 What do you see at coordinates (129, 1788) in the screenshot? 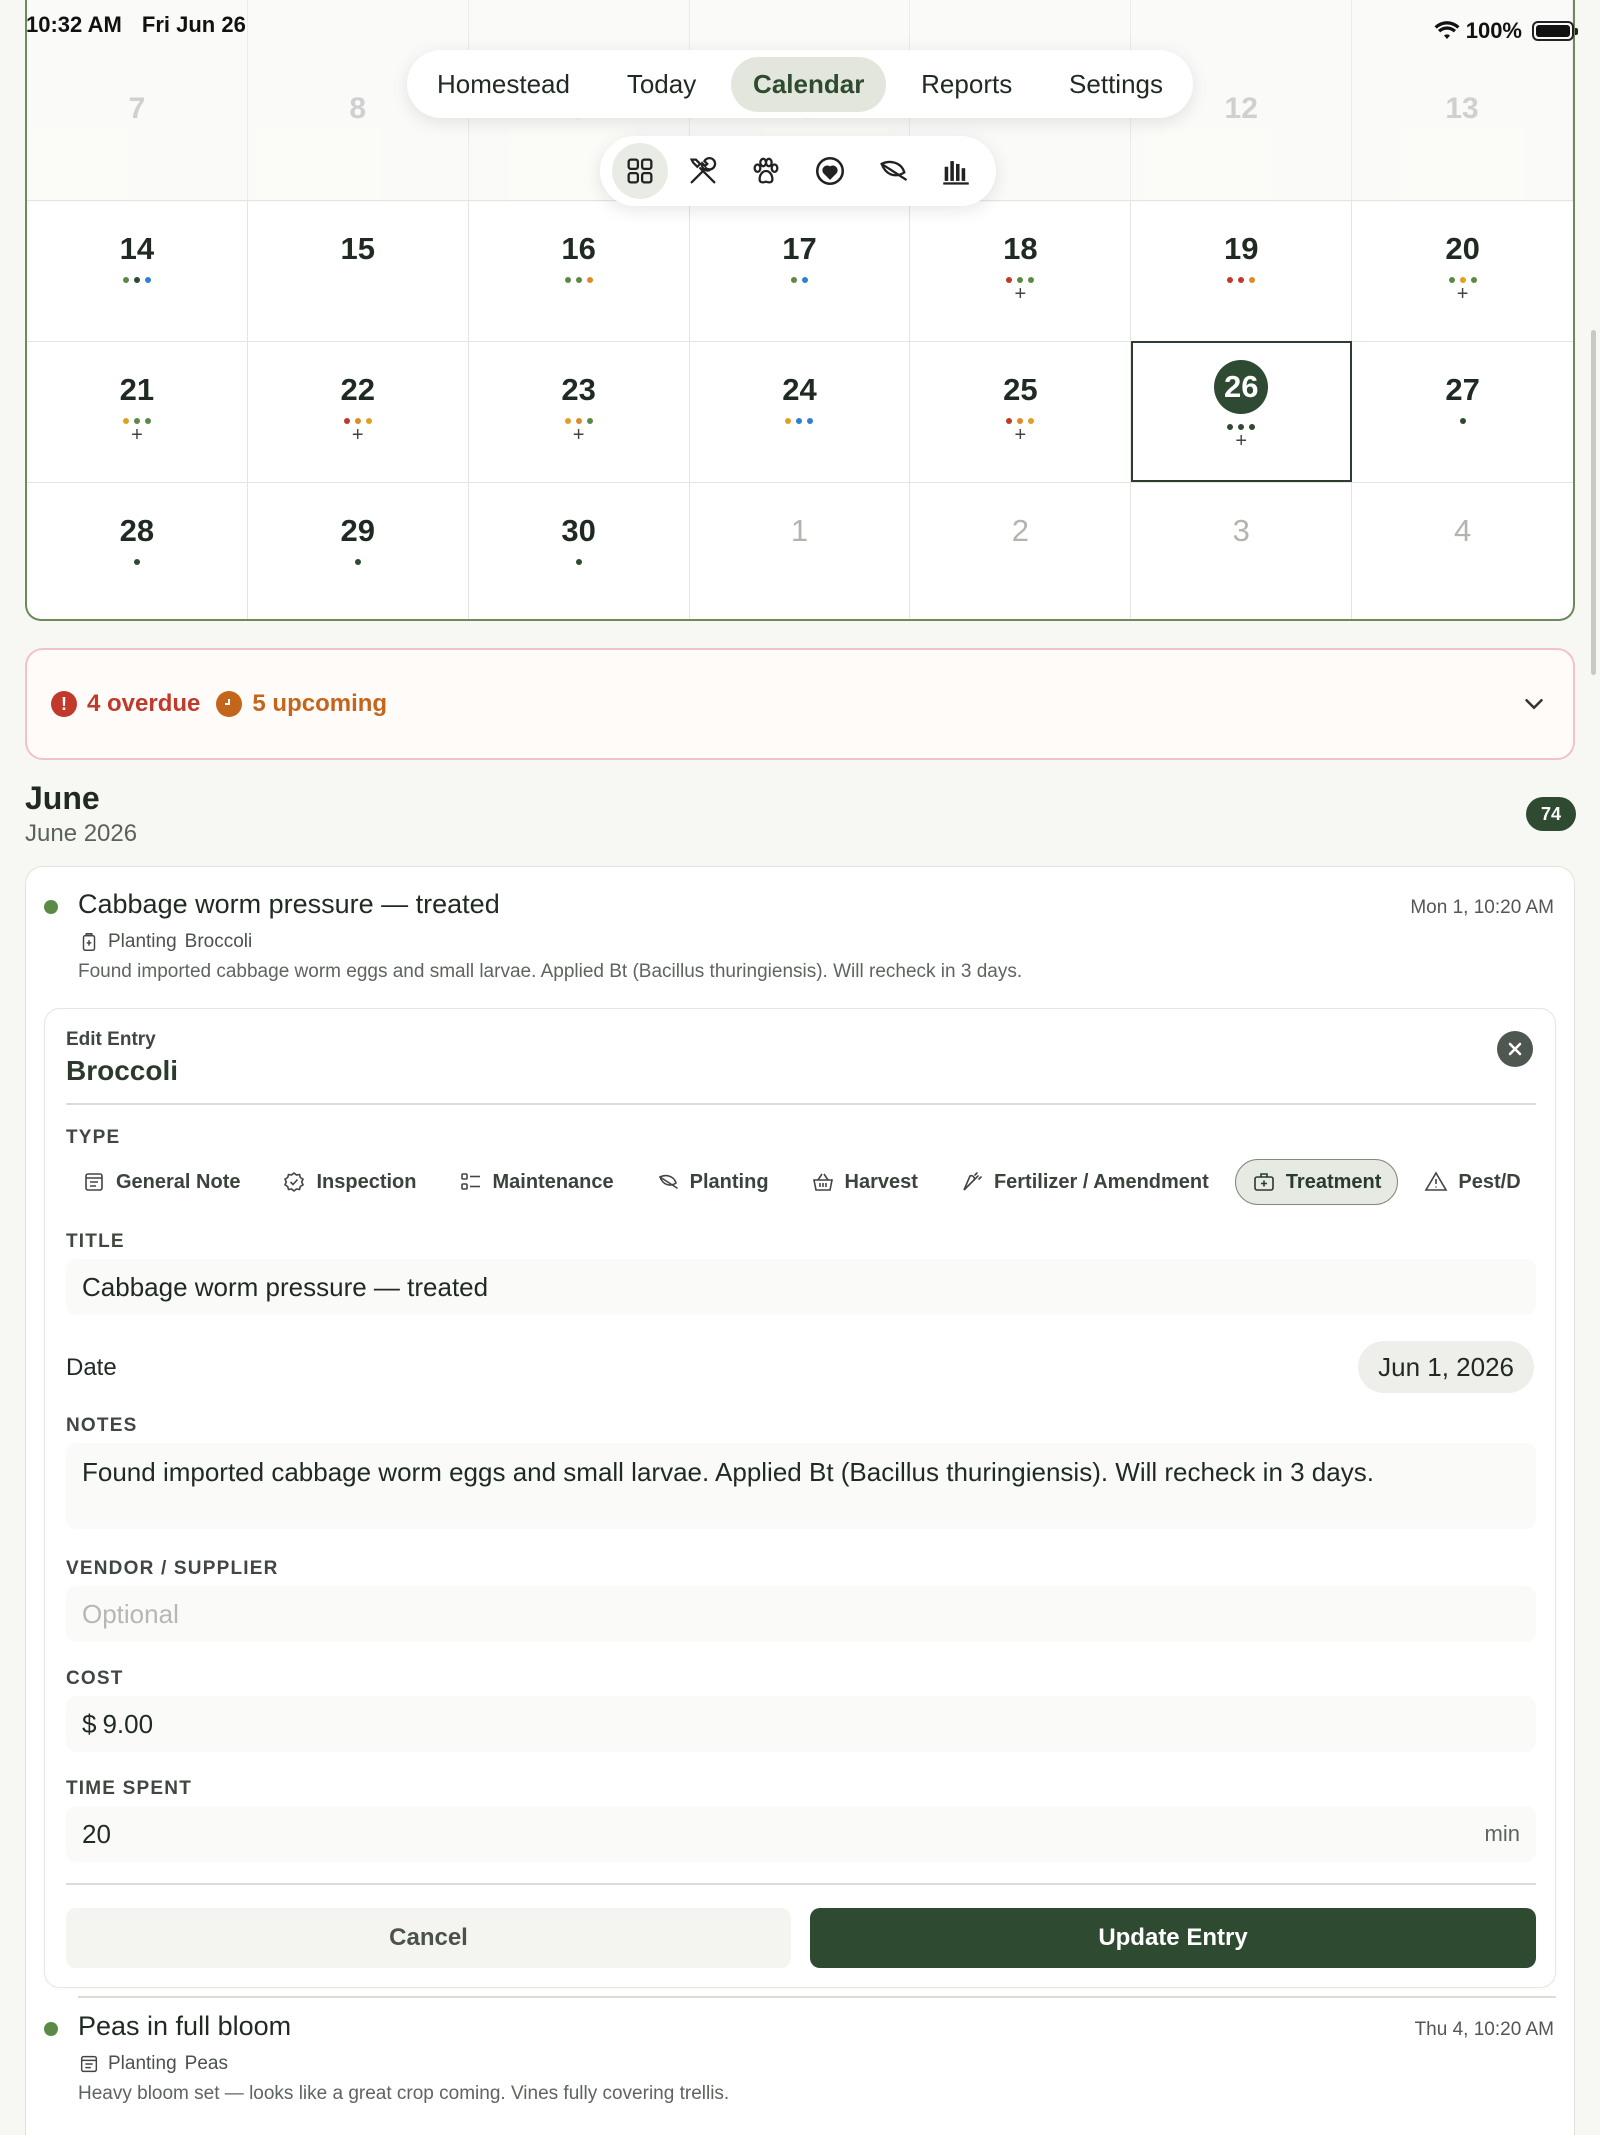
I see `time-spent-label: TIME SPENT` at bounding box center [129, 1788].